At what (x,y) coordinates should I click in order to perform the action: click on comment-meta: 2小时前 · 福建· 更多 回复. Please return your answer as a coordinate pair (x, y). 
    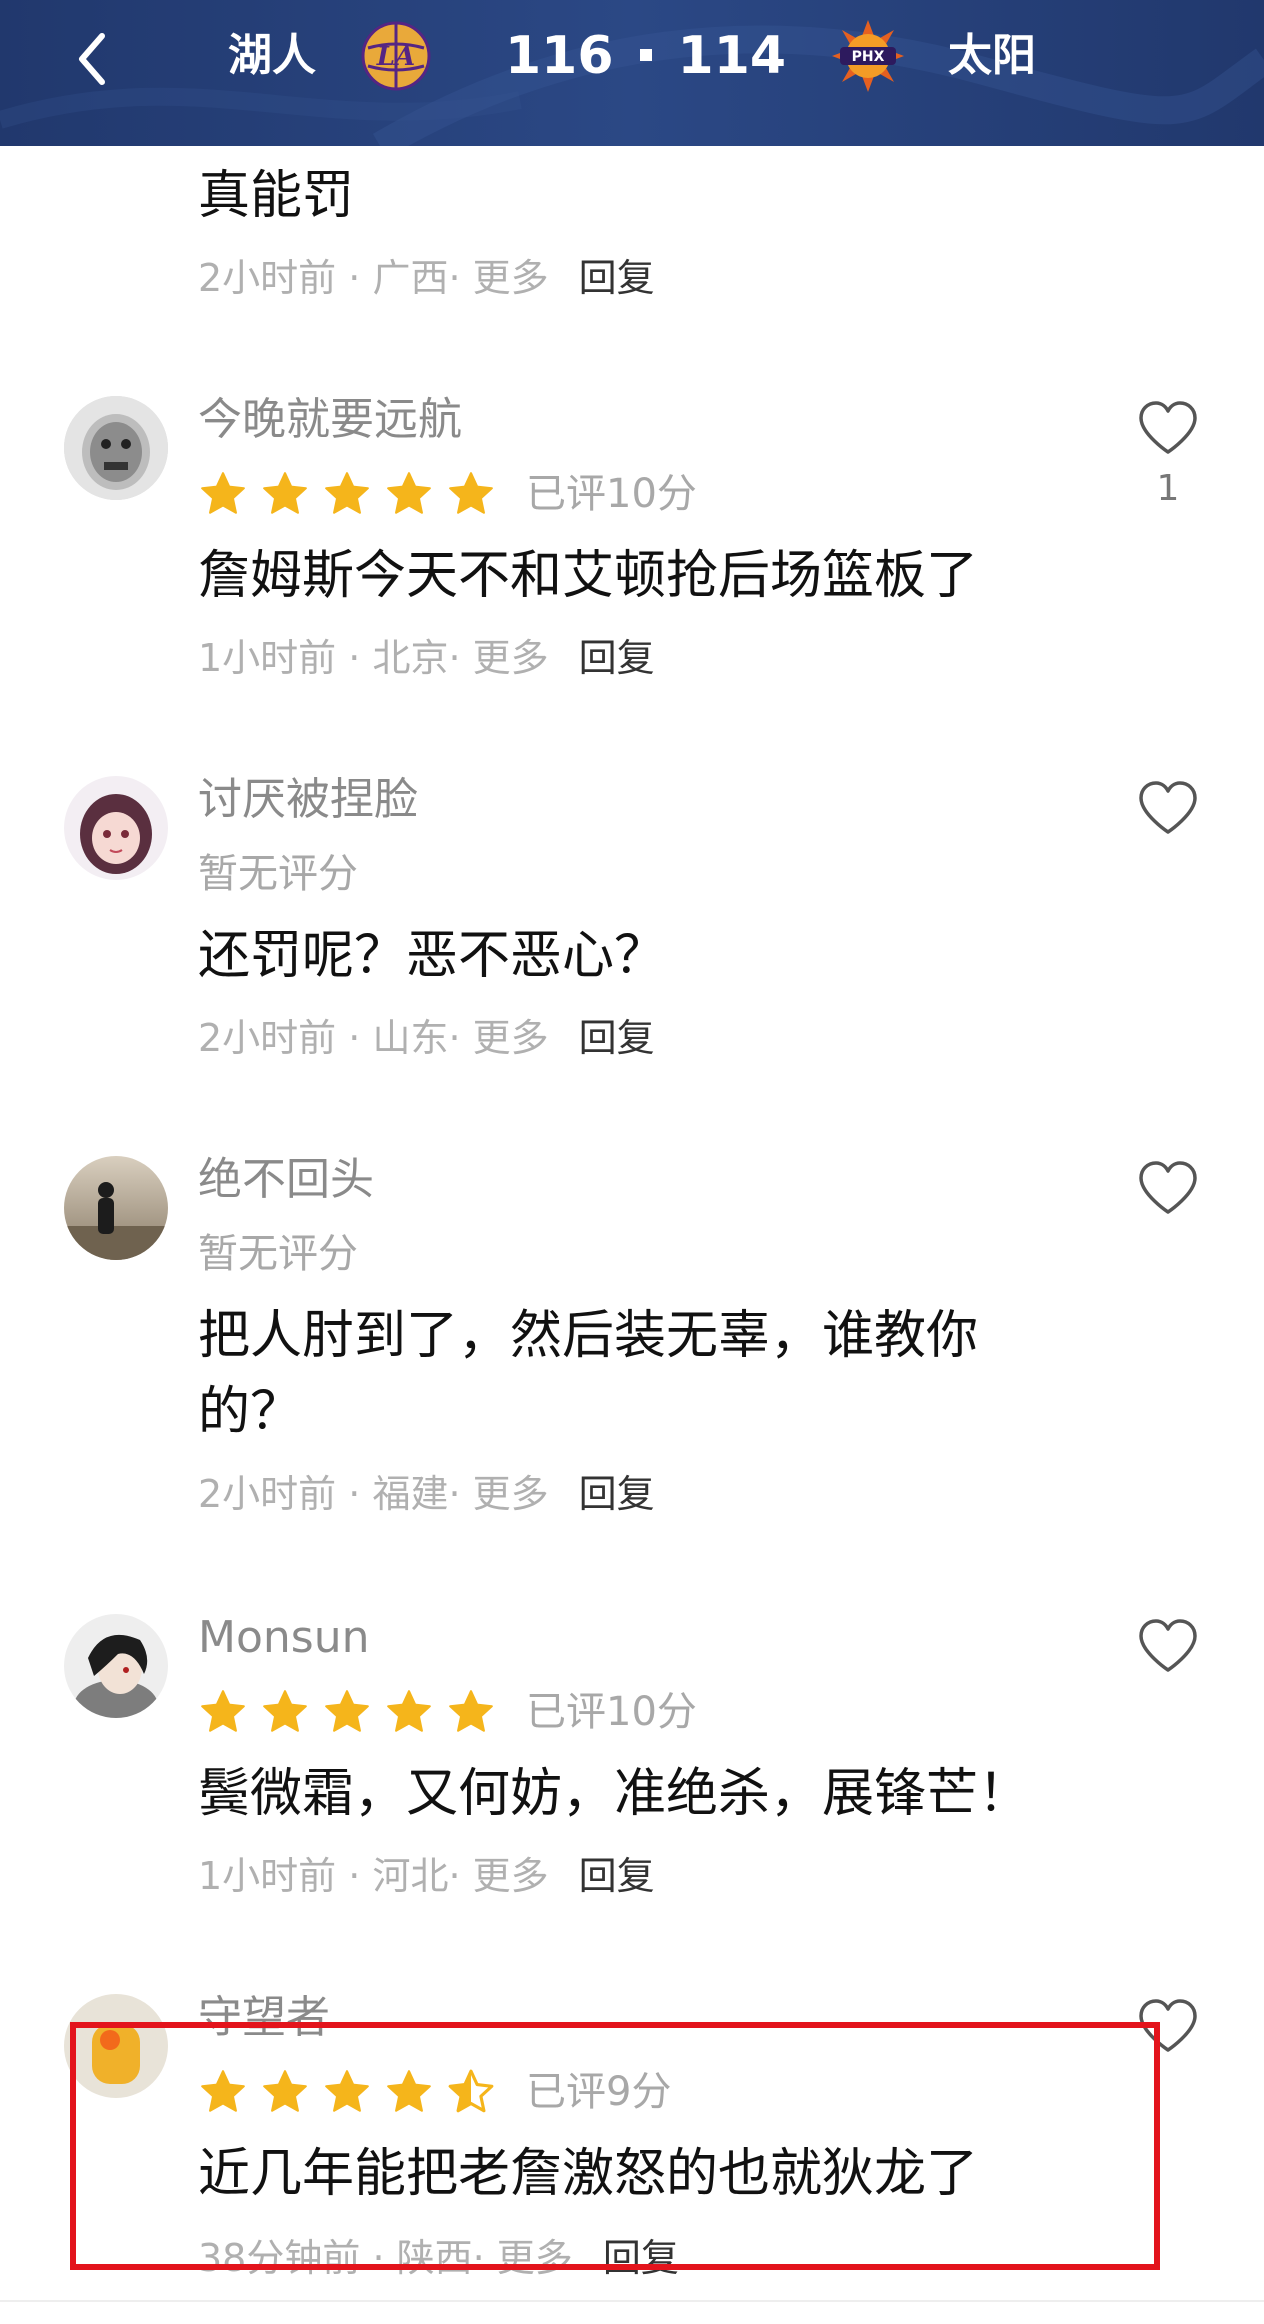
    Looking at the image, I should click on (426, 1494).